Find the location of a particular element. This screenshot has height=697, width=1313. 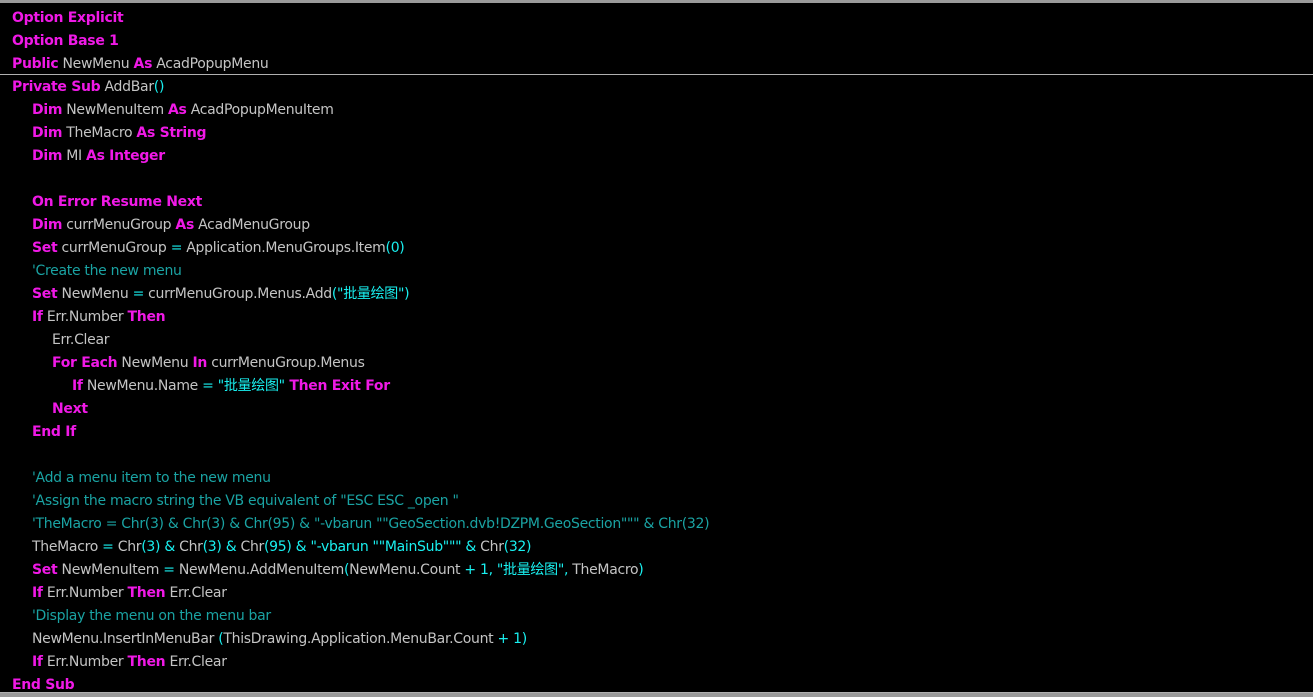

procedure-separator is located at coordinates (656, 74).